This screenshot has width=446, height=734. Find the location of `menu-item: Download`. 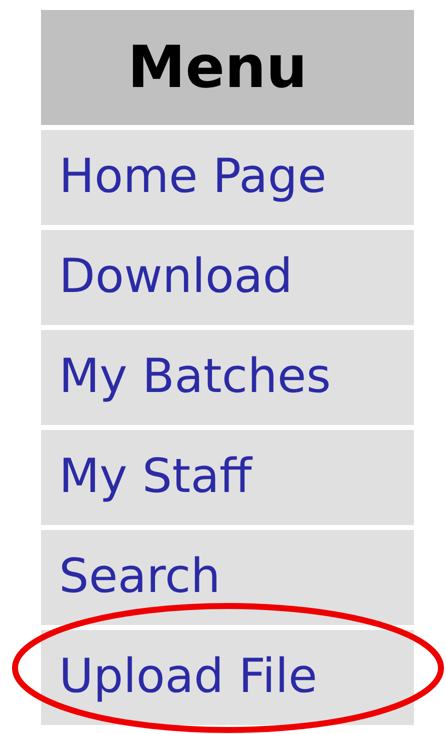

menu-item: Download is located at coordinates (227, 277).